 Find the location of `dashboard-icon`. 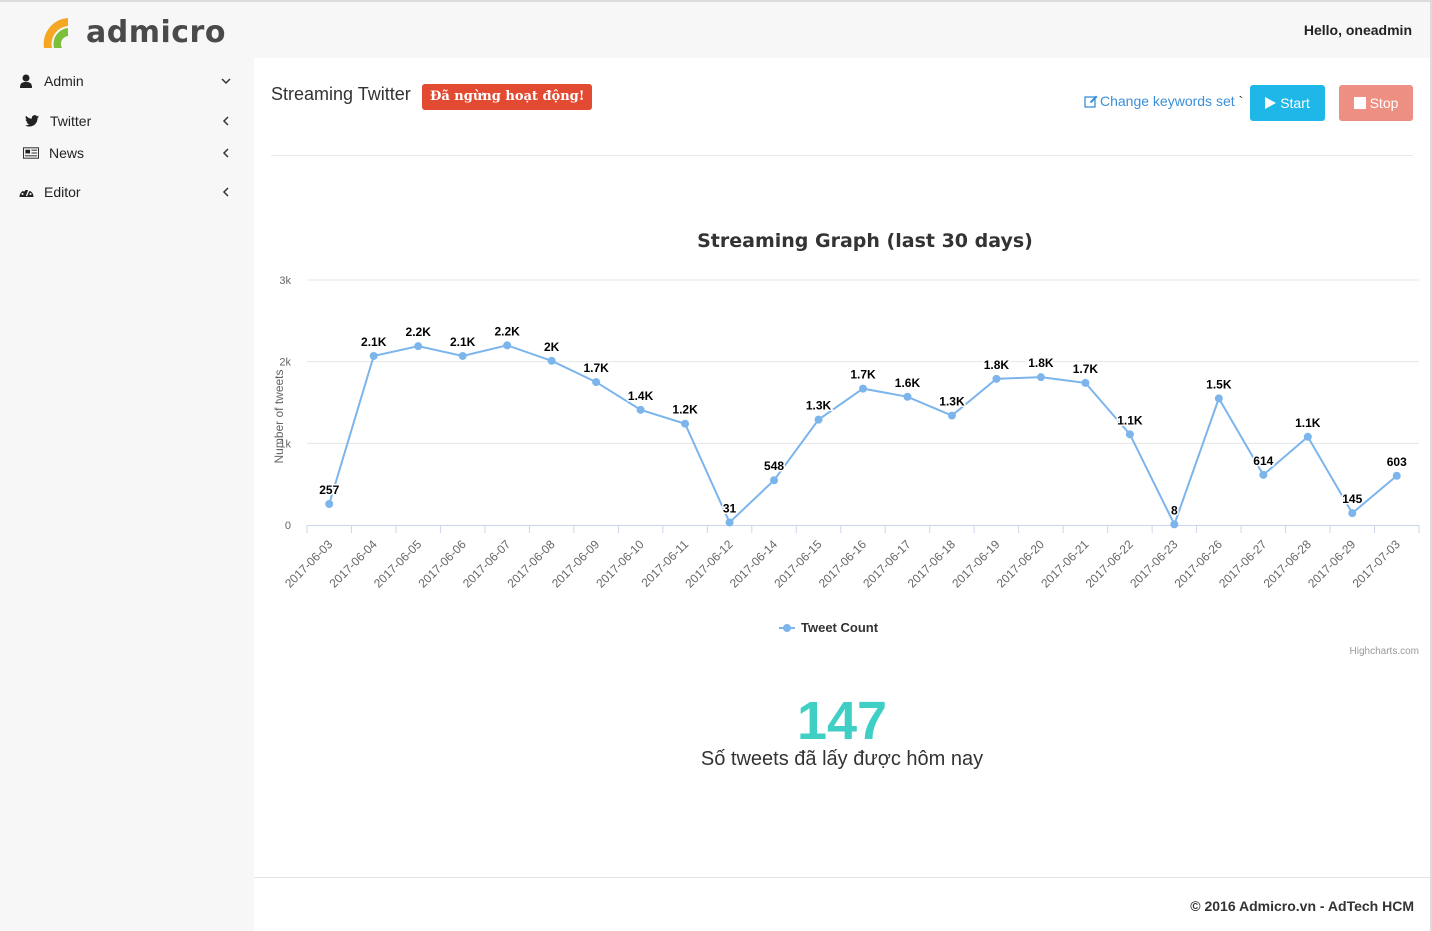

dashboard-icon is located at coordinates (26, 192).